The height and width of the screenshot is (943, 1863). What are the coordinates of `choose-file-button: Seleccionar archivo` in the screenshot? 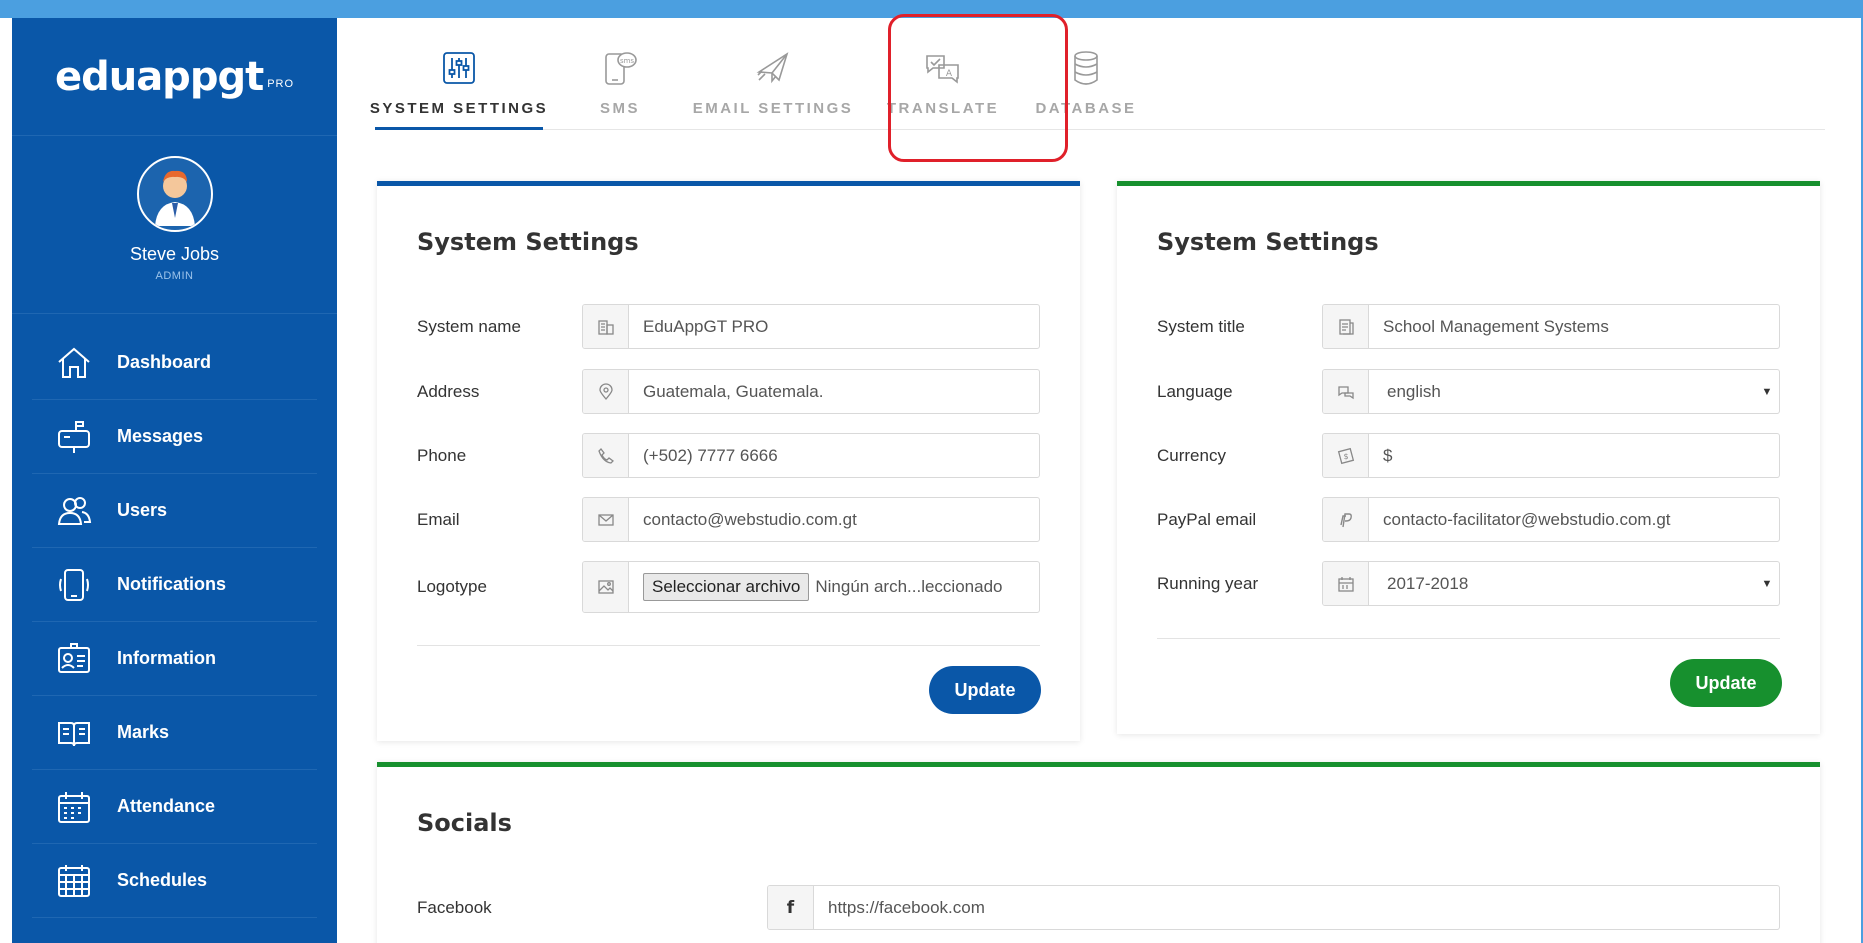 It's located at (726, 587).